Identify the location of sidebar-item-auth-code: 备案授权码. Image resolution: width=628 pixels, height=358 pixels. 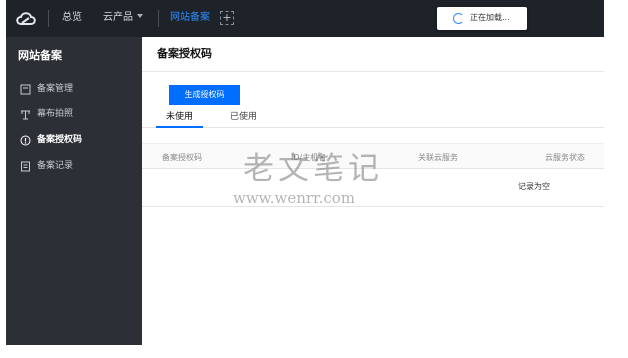
(74, 141).